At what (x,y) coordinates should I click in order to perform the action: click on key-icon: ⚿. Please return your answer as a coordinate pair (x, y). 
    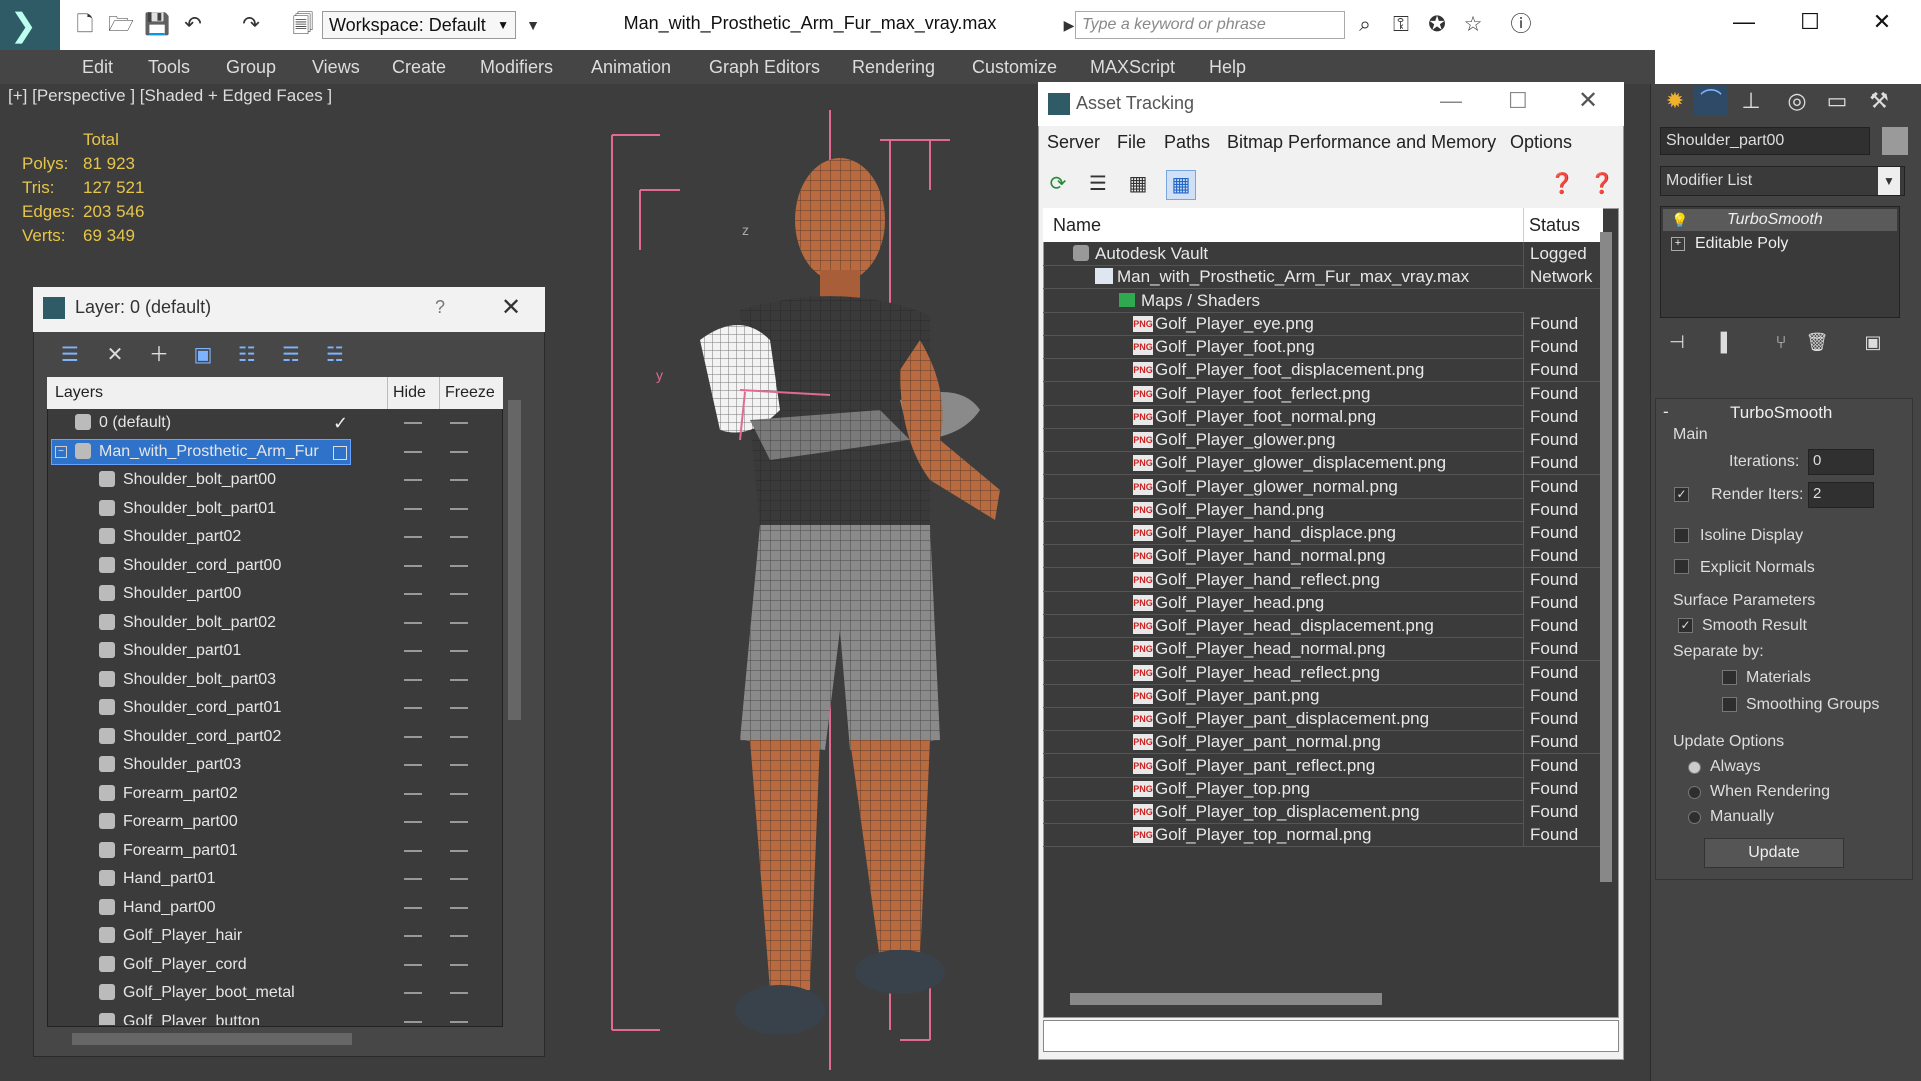
    Looking at the image, I should click on (1401, 25).